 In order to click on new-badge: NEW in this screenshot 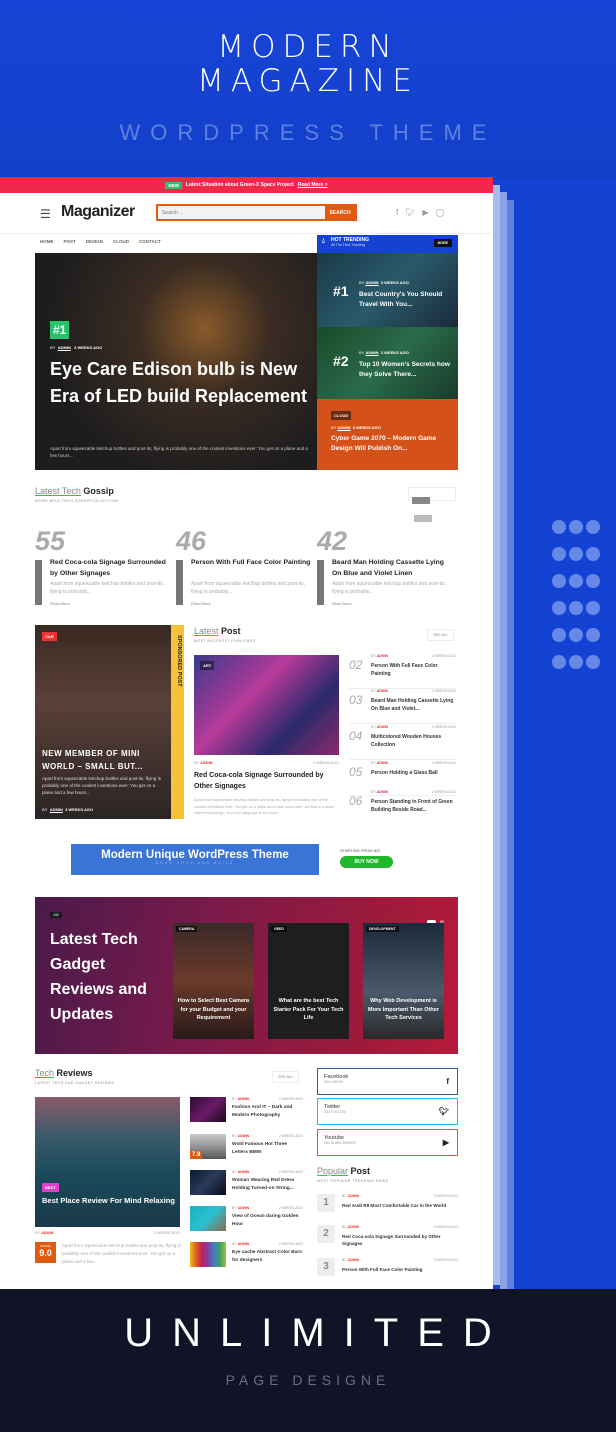, I will do `click(173, 185)`.